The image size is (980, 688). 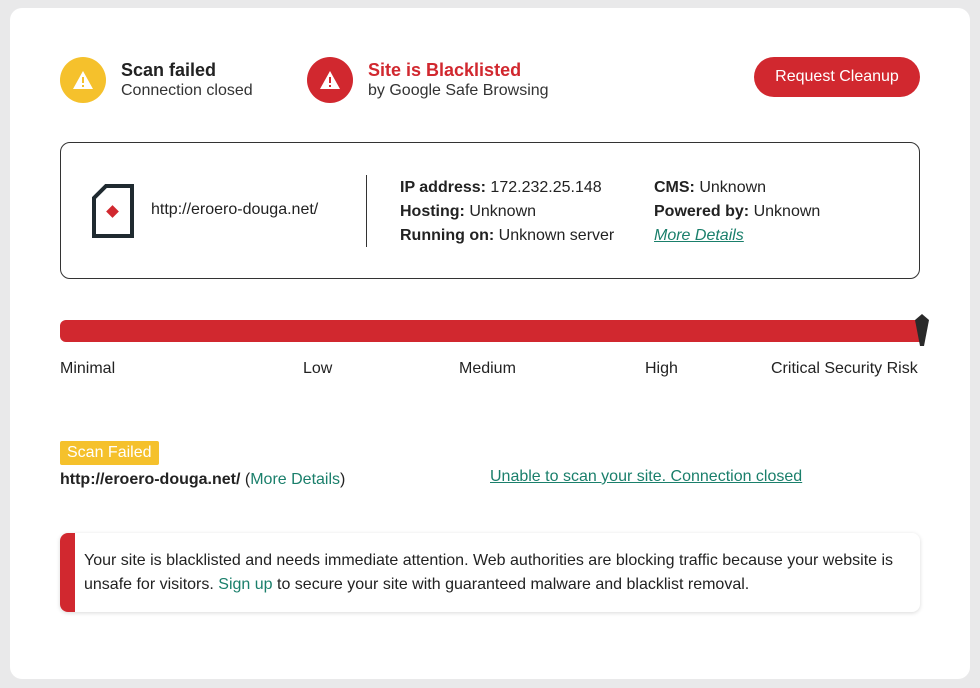 I want to click on hosting-label: Hosting:, so click(x=432, y=211).